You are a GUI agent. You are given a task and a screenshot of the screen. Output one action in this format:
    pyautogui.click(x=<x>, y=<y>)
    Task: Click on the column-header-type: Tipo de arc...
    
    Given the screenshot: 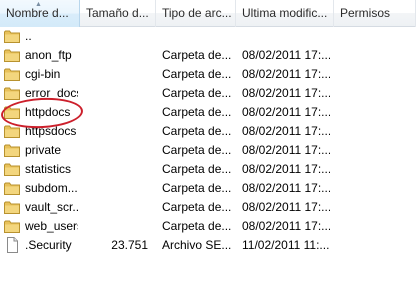 What is the action you would take?
    pyautogui.click(x=196, y=13)
    